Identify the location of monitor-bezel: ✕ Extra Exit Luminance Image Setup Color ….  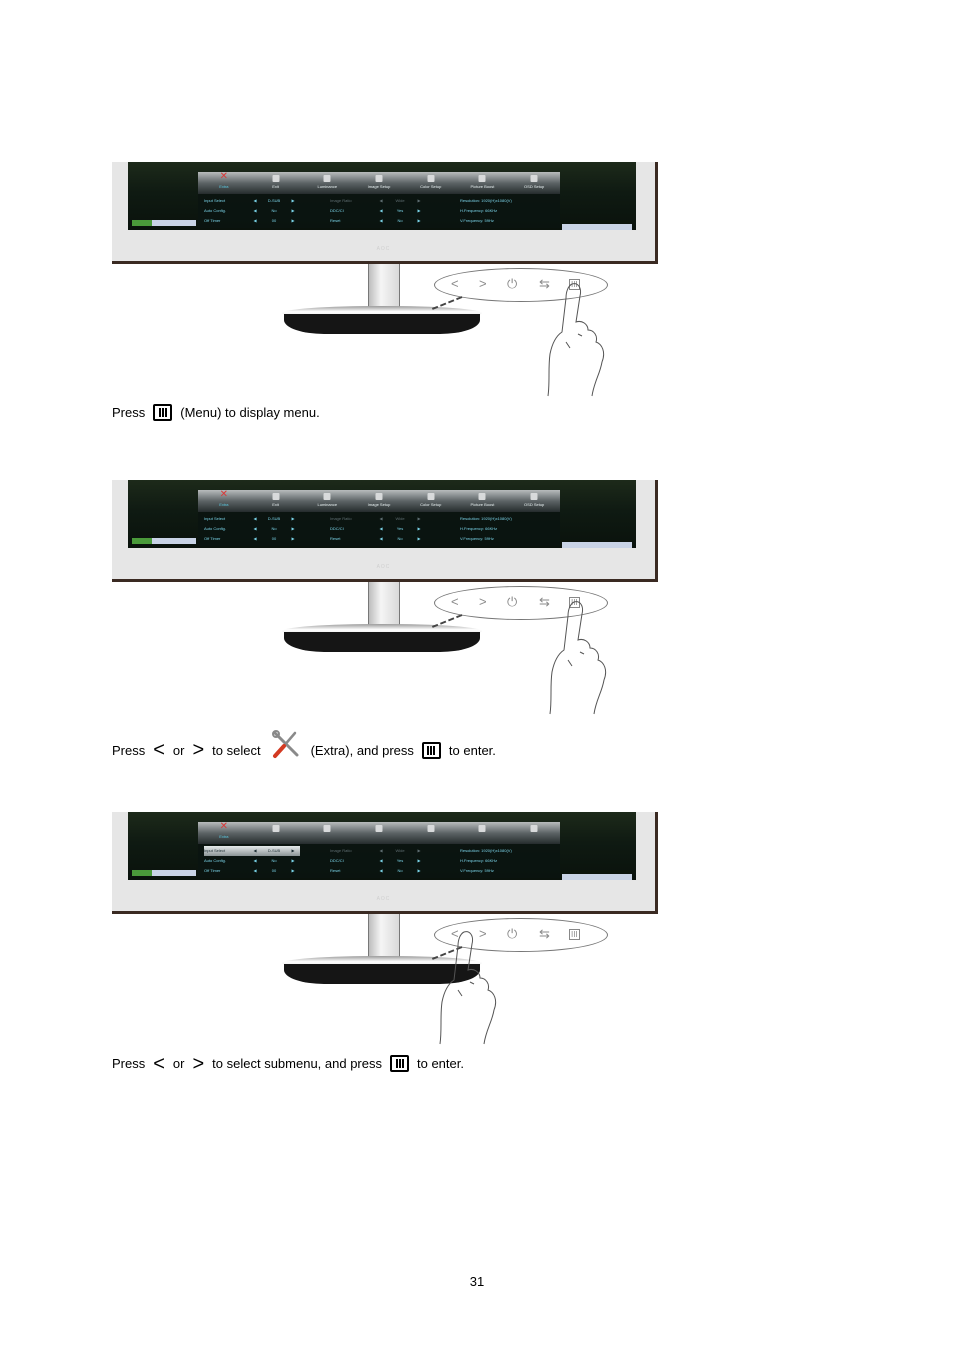
(385, 531).